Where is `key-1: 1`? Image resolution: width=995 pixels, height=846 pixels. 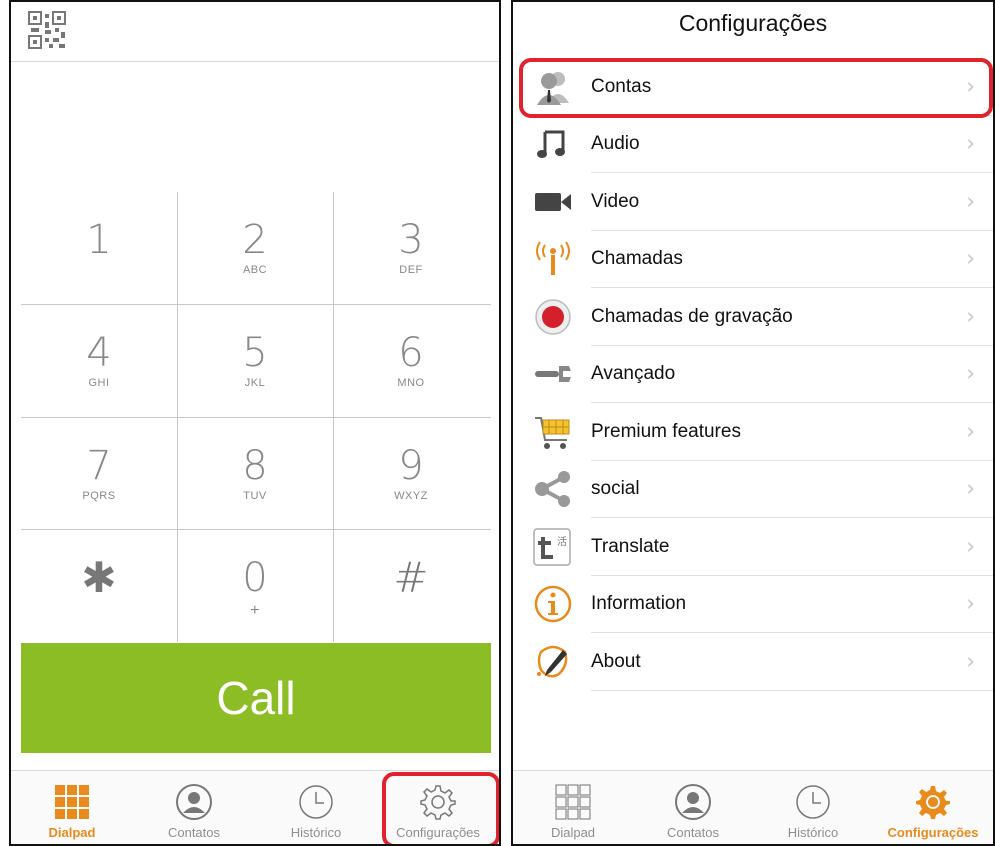 key-1: 1 is located at coordinates (99, 248).